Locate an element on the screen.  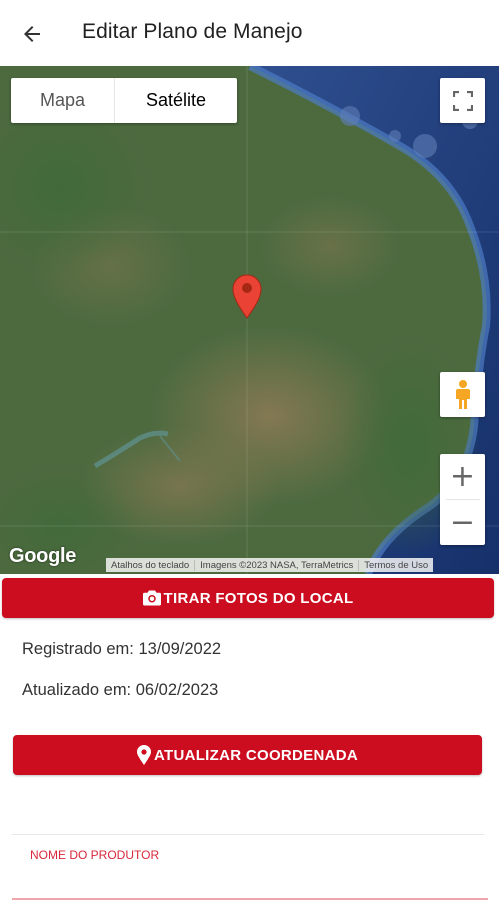
take-photos-label: TIRAR FOTOS DO LOCAL is located at coordinates (258, 598).